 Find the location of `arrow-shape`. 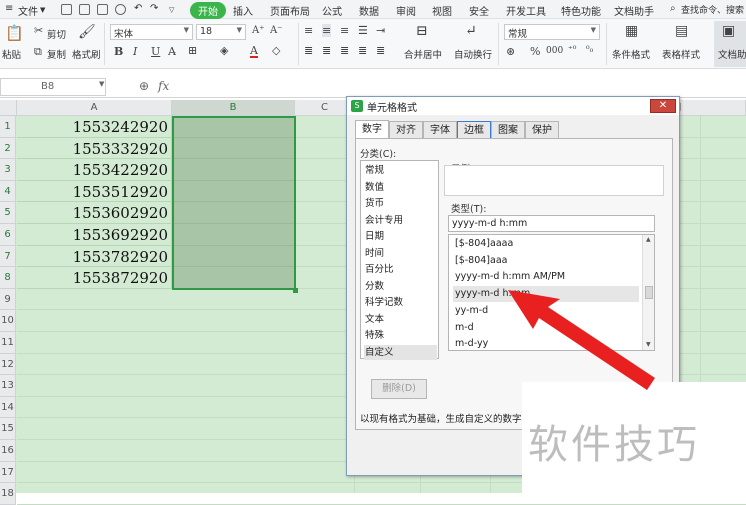

arrow-shape is located at coordinates (581, 340).